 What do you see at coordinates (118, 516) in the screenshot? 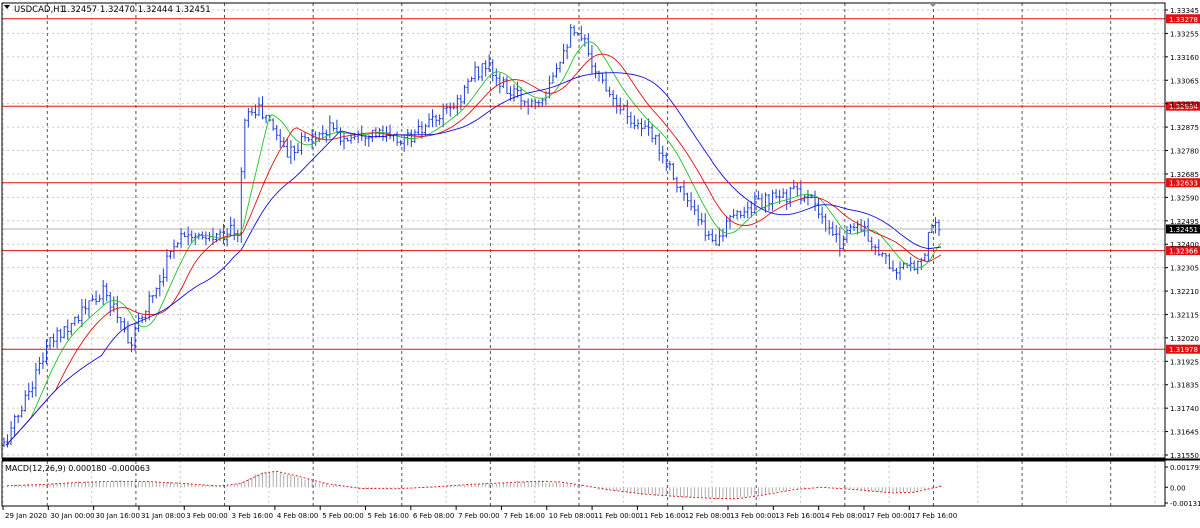
I see `x-tick-label: 30 Jan 16:00` at bounding box center [118, 516].